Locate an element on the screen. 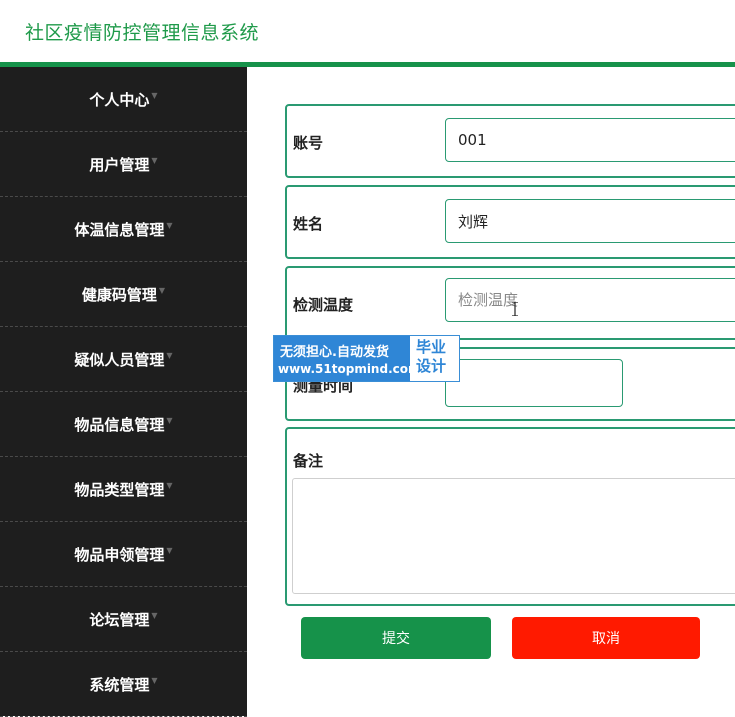 This screenshot has width=735, height=717. sidebar-item-label: 用户管理 is located at coordinates (119, 164).